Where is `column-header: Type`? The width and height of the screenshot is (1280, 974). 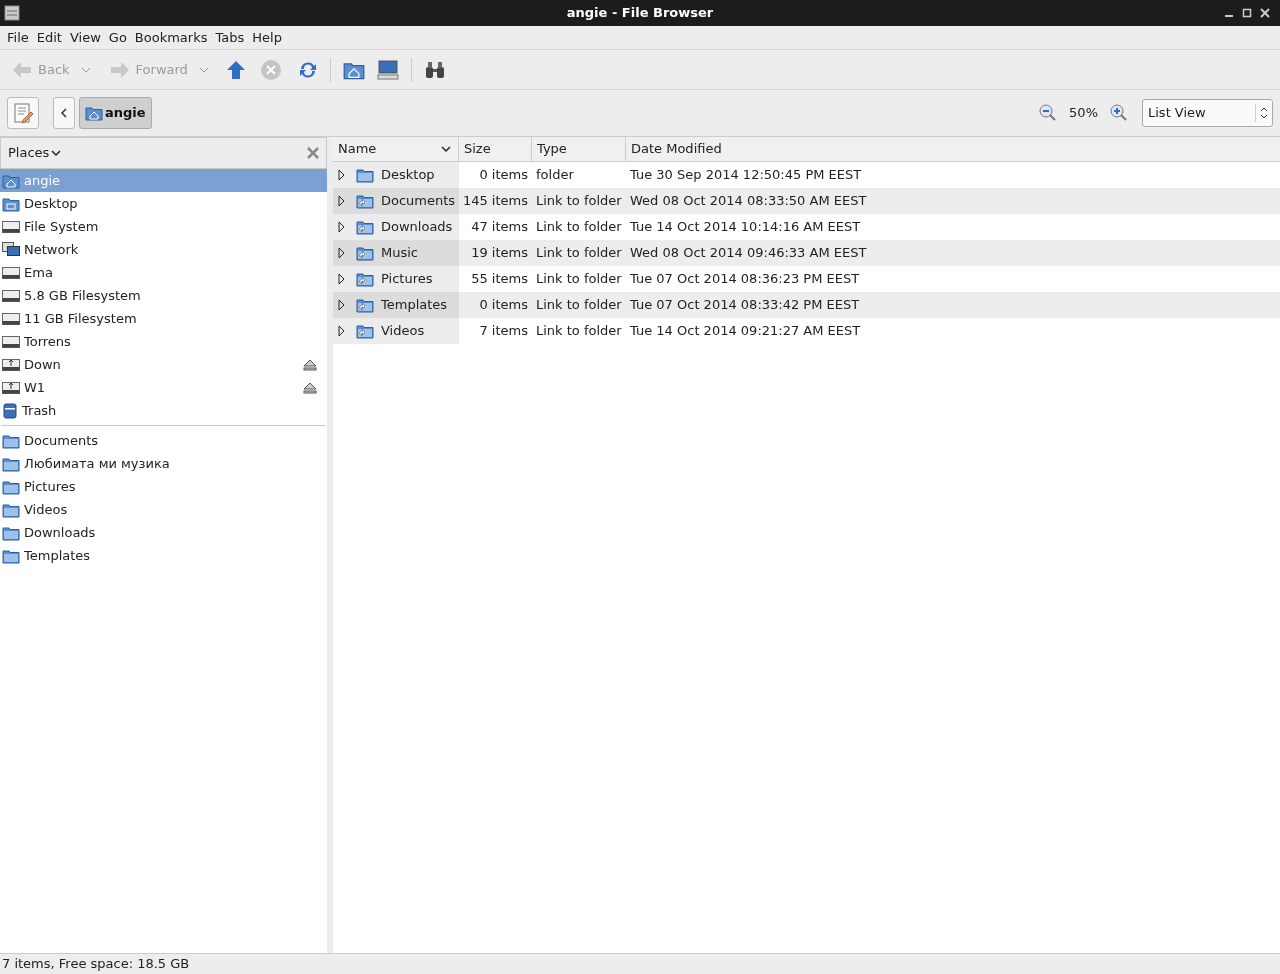
column-header: Type is located at coordinates (579, 149).